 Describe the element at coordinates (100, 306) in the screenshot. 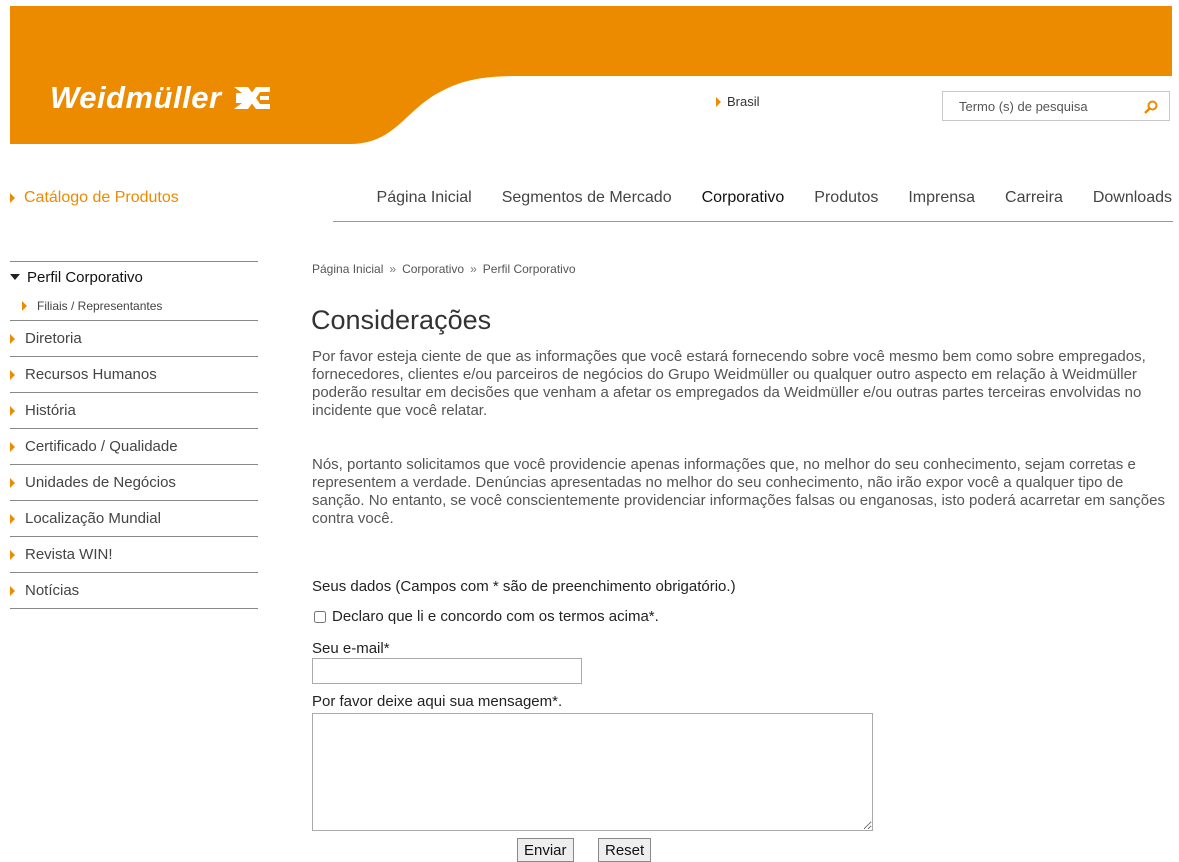

I see `sidebar-item-label: Filiais / Representantes` at that location.